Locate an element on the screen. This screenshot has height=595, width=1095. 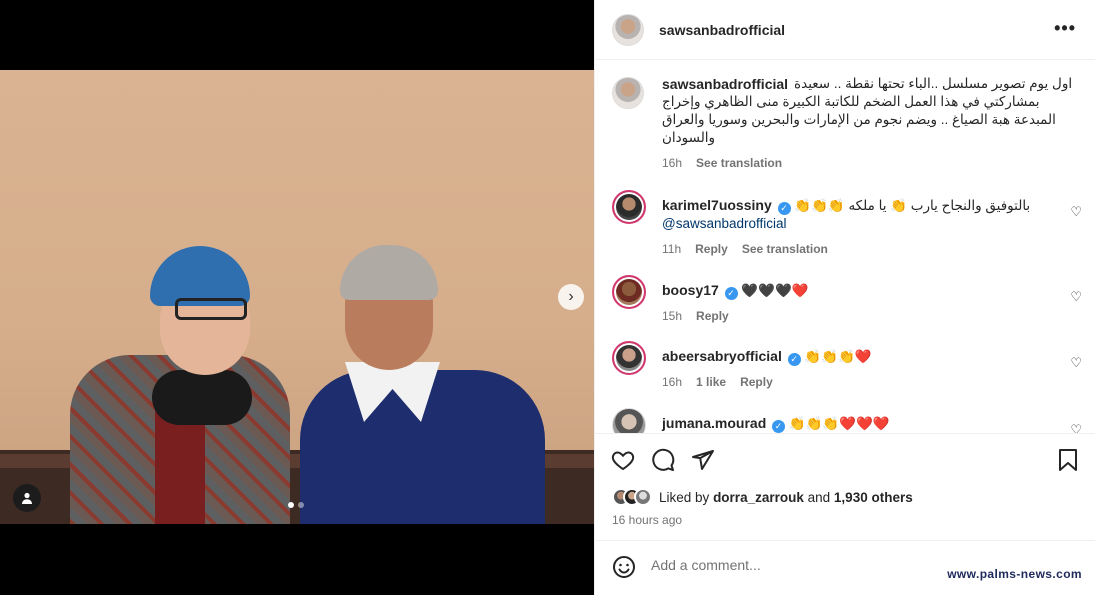
caption-time: 16h is located at coordinates (672, 163).